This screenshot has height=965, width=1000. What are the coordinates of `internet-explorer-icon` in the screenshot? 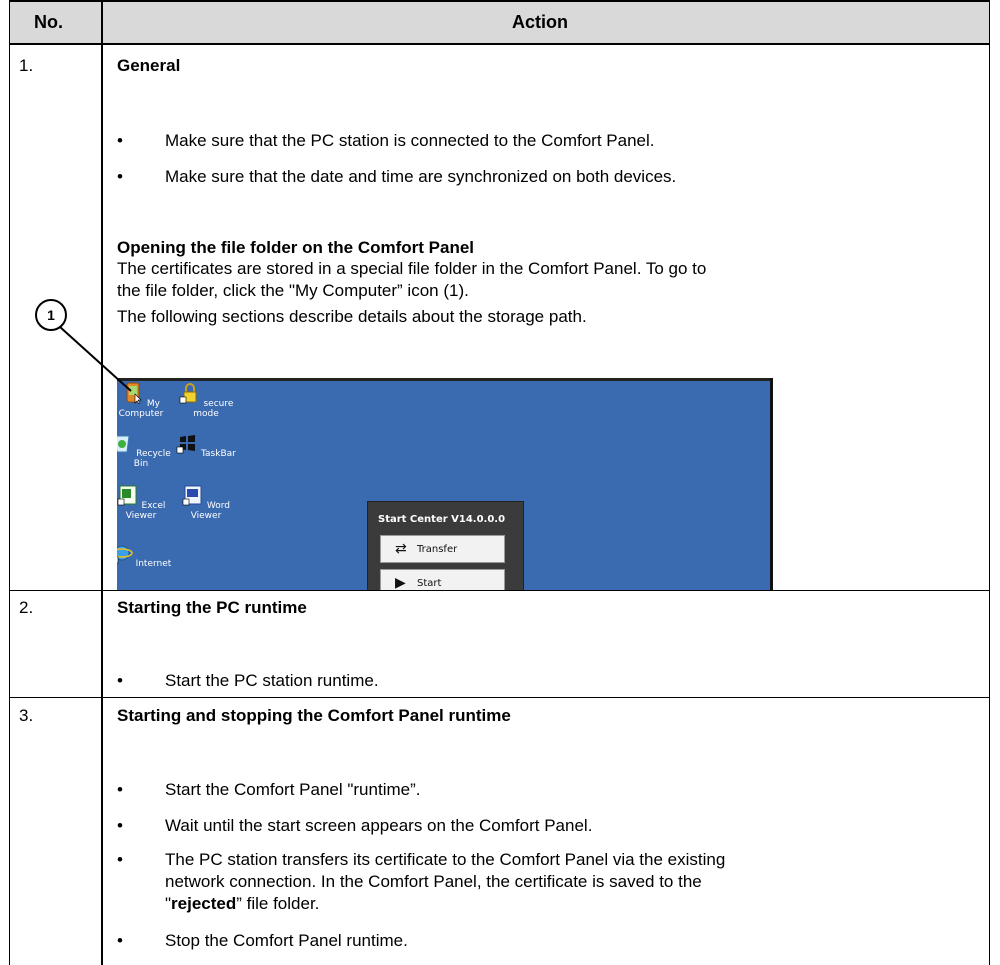 It's located at (125, 554).